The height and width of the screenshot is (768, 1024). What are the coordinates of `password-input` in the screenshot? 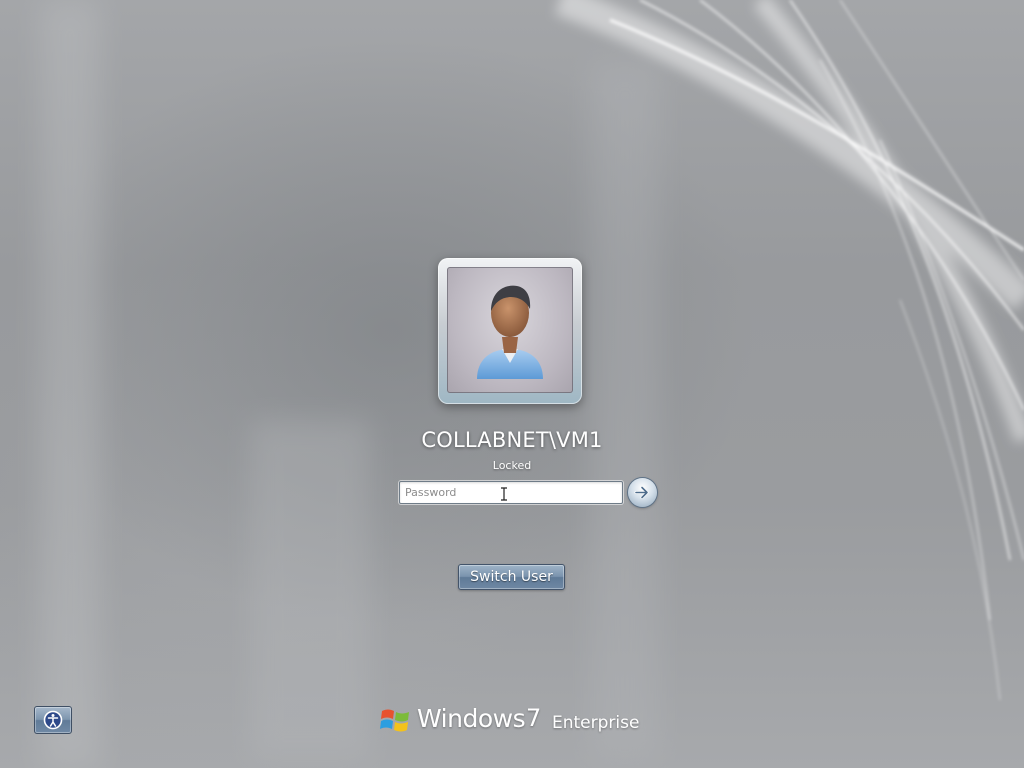 It's located at (511, 492).